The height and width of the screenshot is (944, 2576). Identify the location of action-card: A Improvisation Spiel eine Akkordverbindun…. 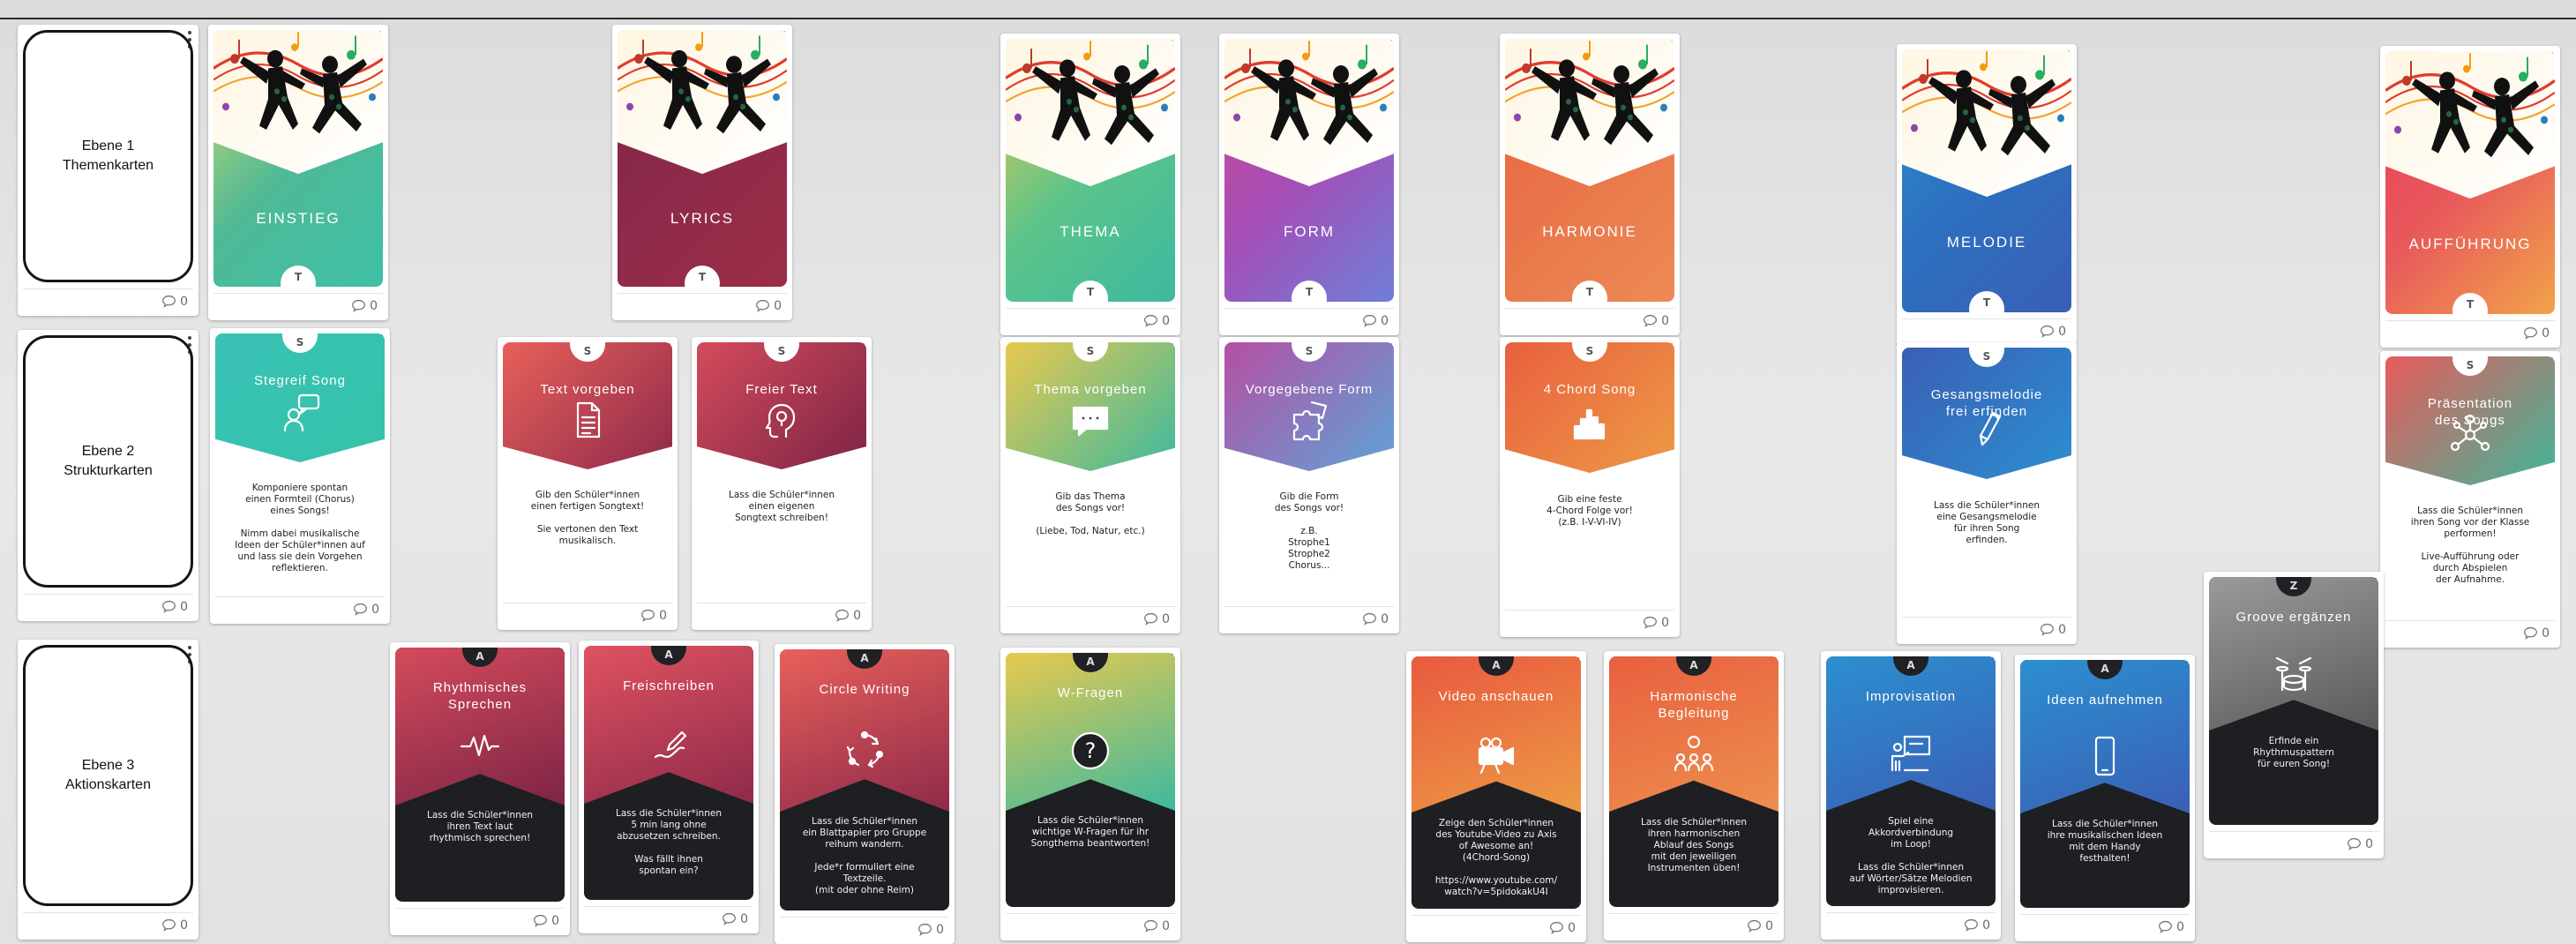
(1911, 781).